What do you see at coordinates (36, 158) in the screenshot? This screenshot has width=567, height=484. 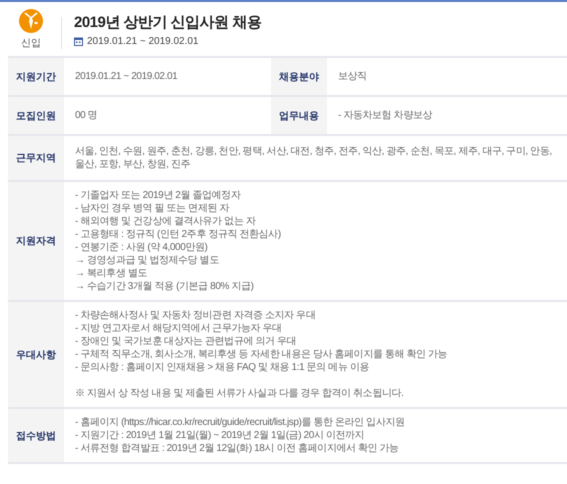 I see `field-label: 근무지역` at bounding box center [36, 158].